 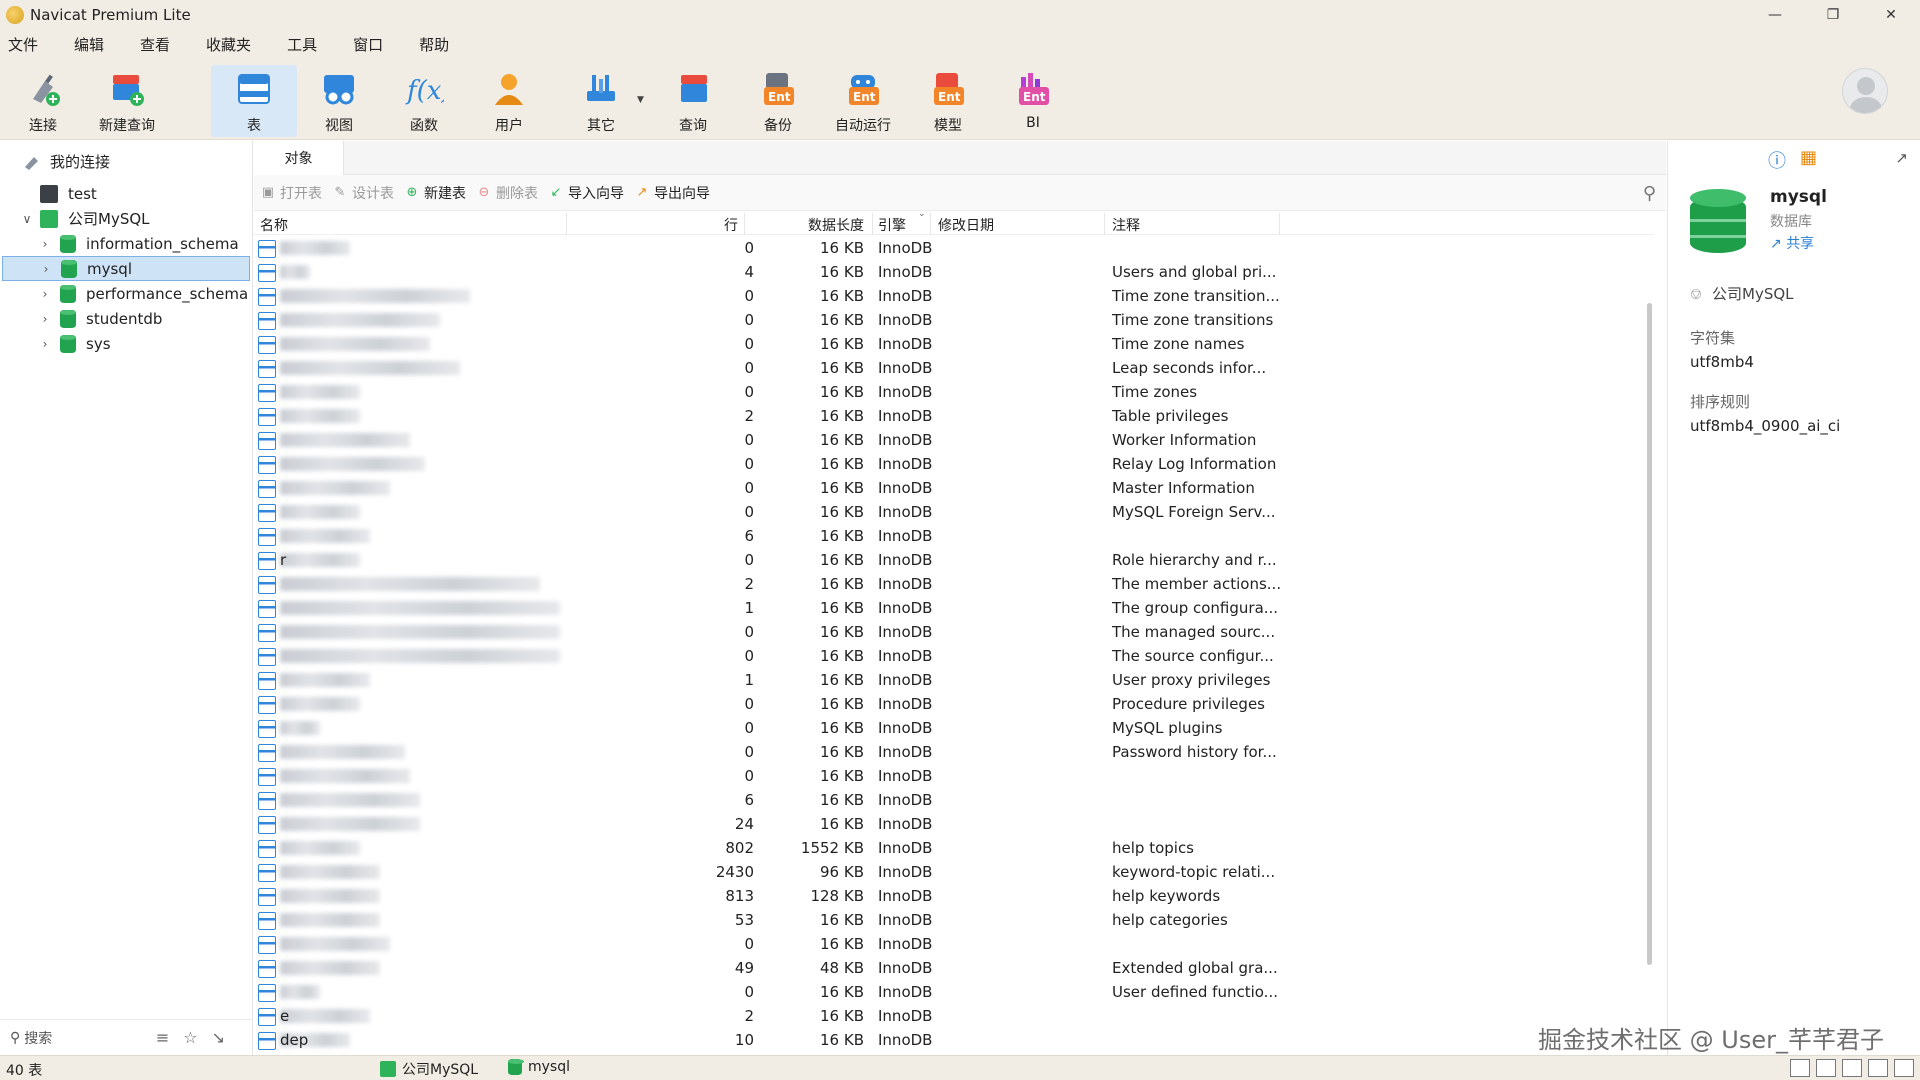 What do you see at coordinates (1800, 1068) in the screenshot?
I see `grid-view-icon` at bounding box center [1800, 1068].